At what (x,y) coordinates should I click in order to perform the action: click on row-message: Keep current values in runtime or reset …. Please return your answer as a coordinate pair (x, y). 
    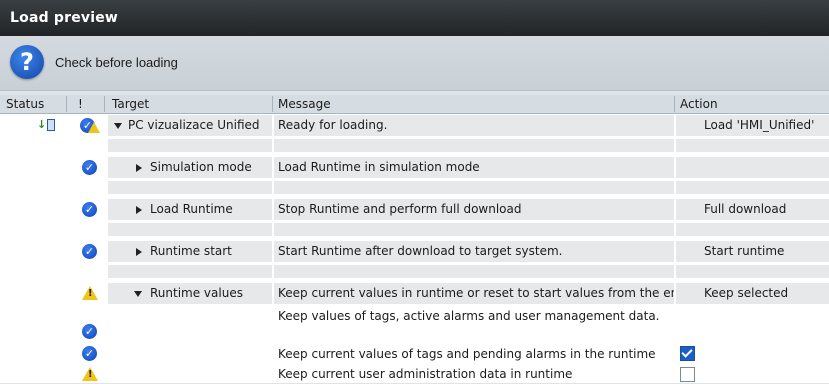
    Looking at the image, I should click on (474, 293).